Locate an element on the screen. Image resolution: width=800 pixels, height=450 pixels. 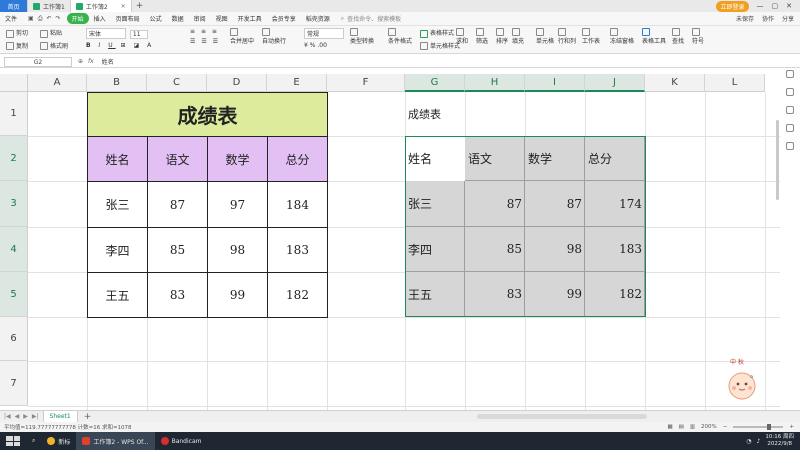
zoom-slider is located at coordinates (758, 427).